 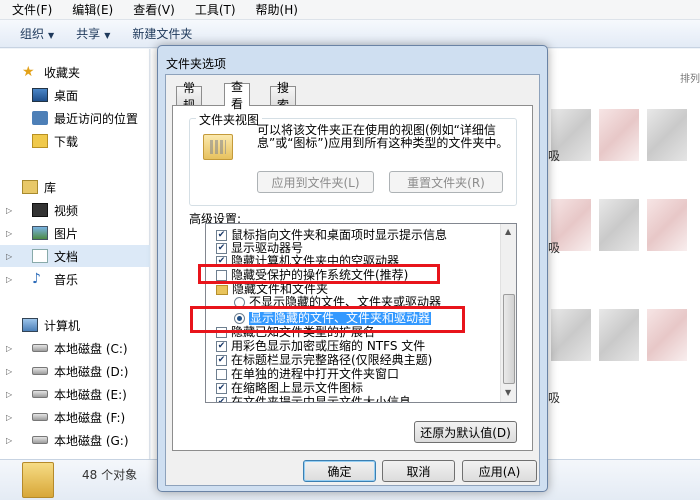 What do you see at coordinates (75, 417) in the screenshot?
I see `nav-disk-f: ▷ 本地磁盘 (F:)` at bounding box center [75, 417].